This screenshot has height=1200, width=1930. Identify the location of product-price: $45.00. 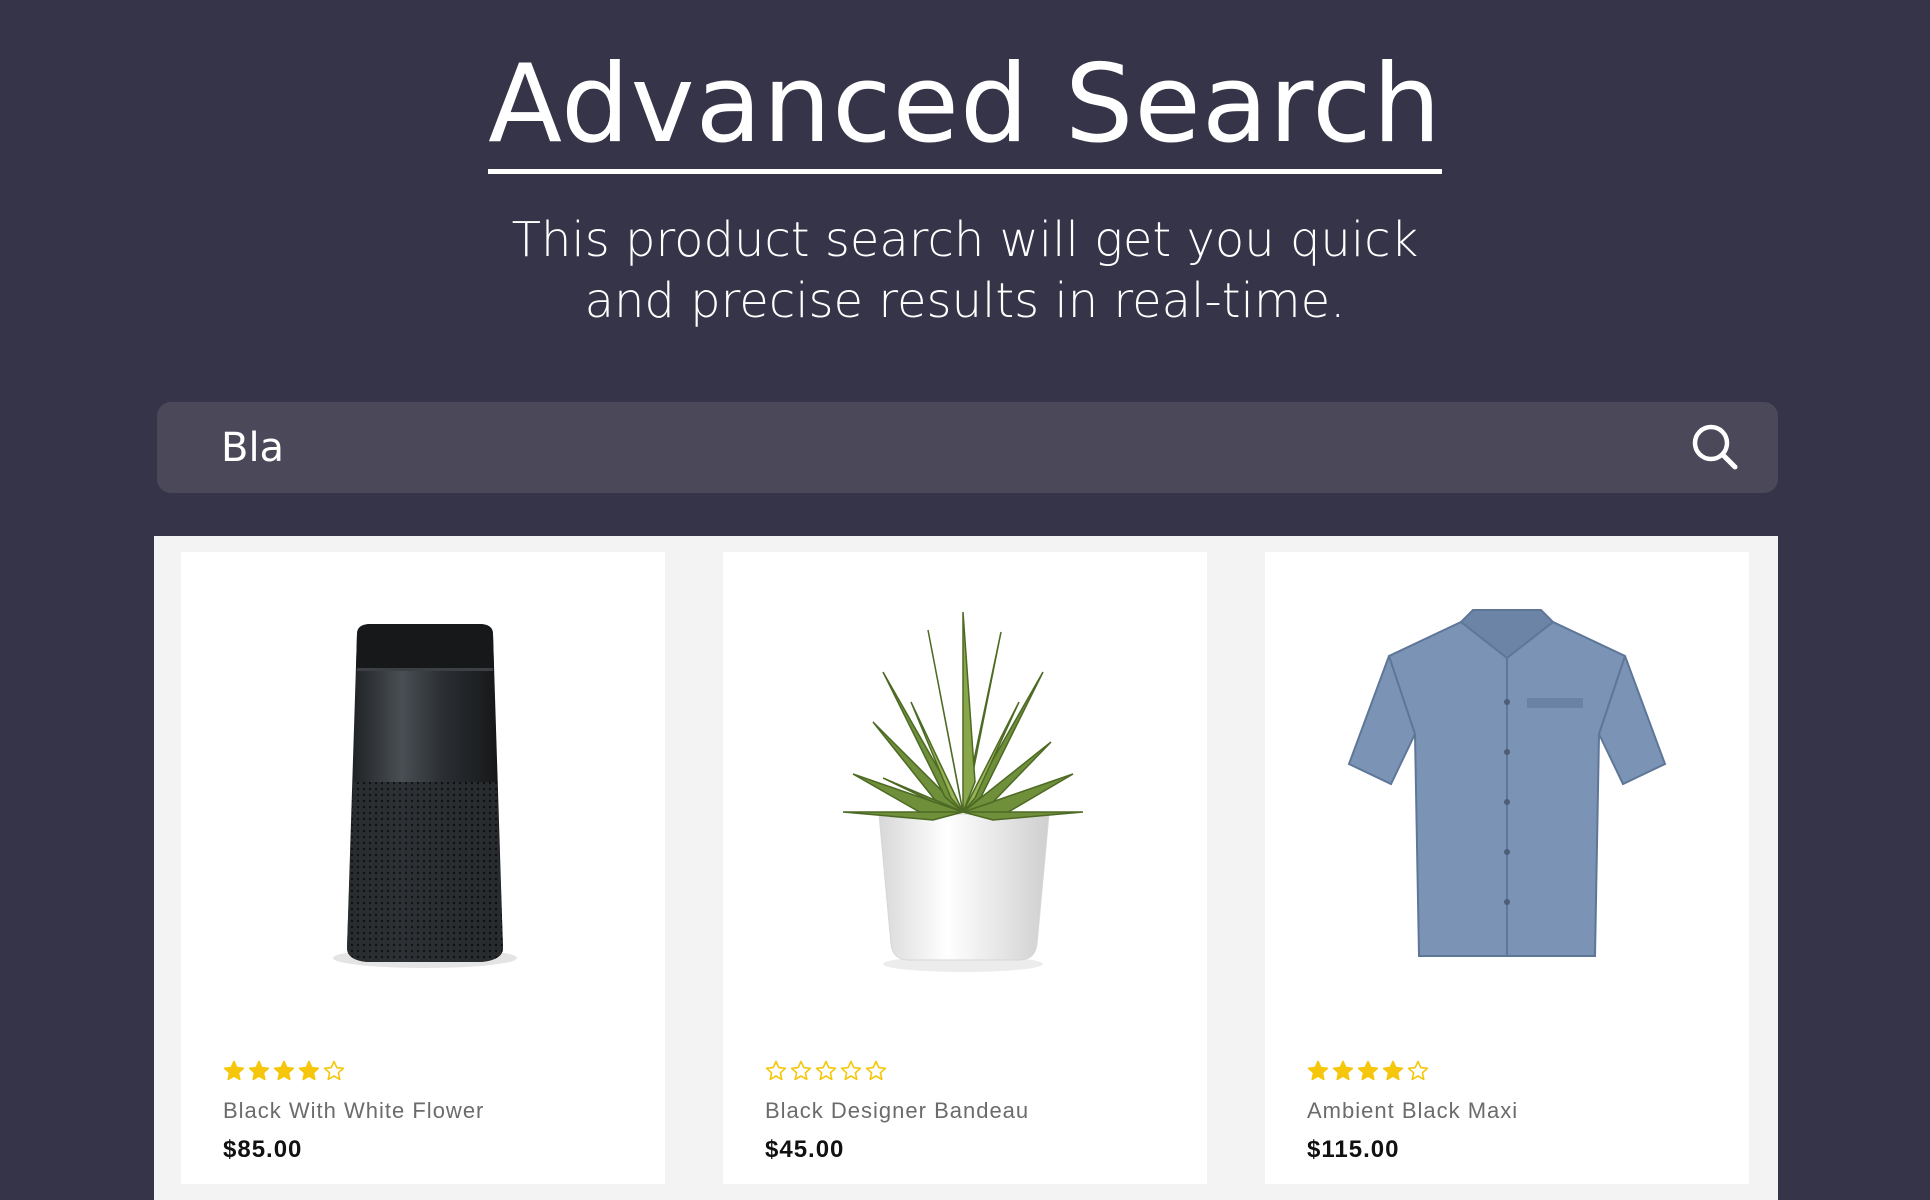
(805, 1149).